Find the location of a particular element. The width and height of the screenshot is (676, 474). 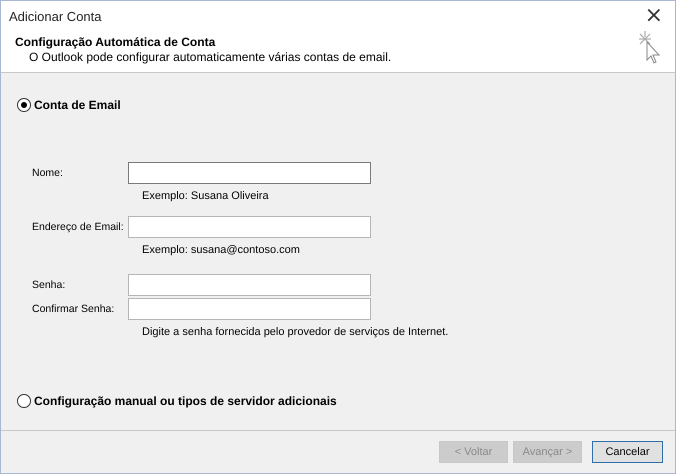

radio-option: Configuração manual ou tipos de servidor adicionais is located at coordinates (338, 401).